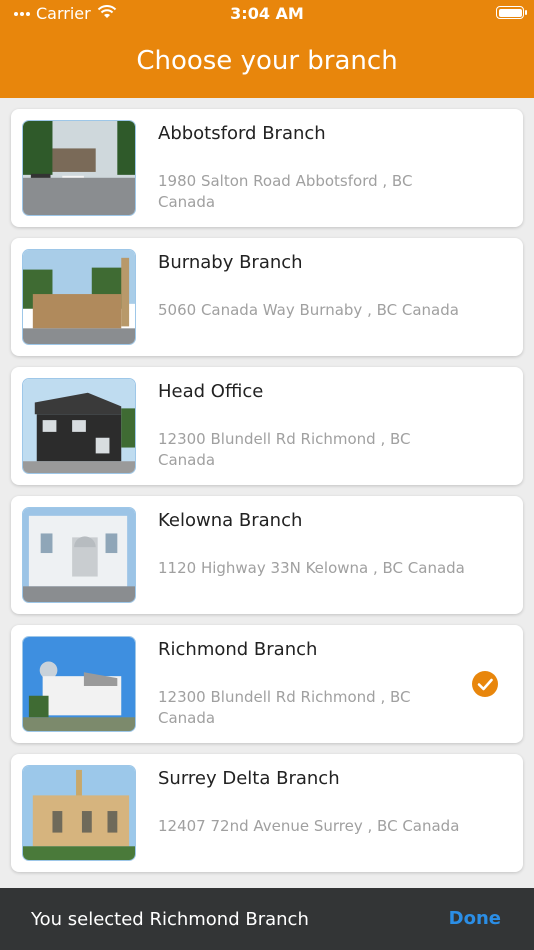 The height and width of the screenshot is (950, 534). I want to click on battery-icon, so click(511, 12).